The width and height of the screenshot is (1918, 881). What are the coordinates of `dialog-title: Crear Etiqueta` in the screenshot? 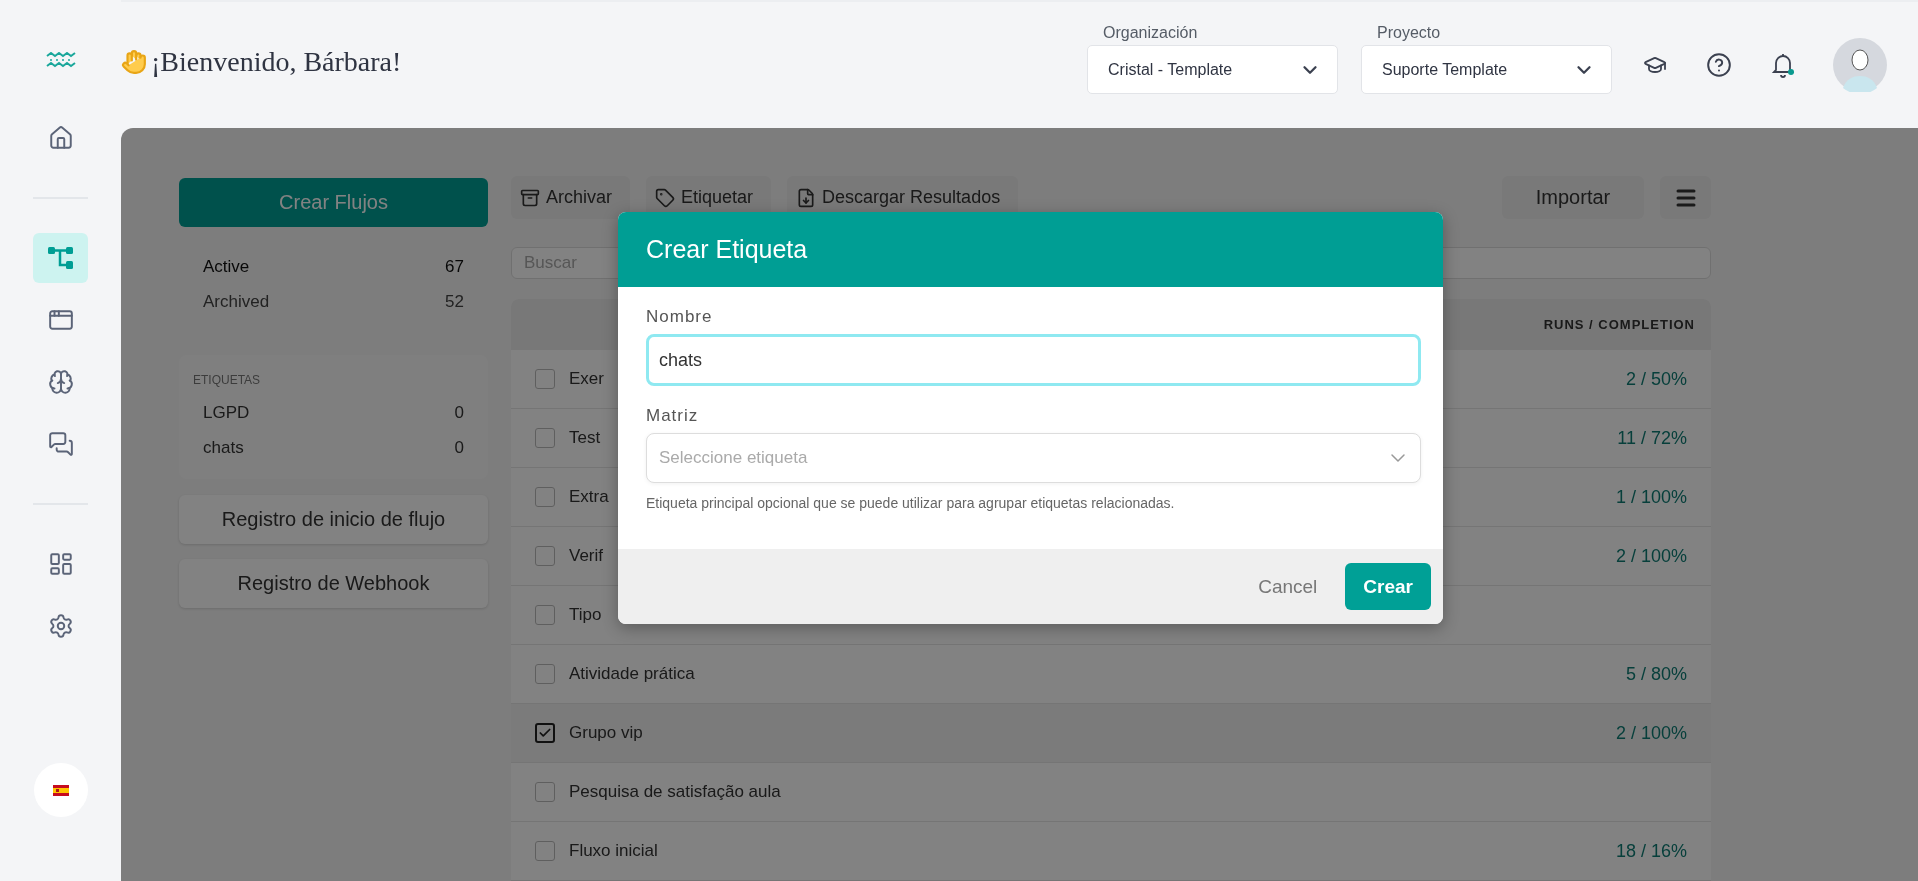 It's located at (727, 249).